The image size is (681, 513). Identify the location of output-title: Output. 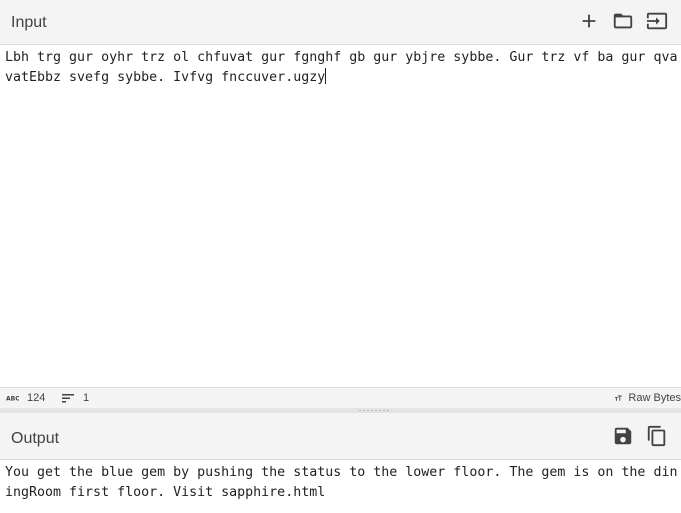
(35, 438).